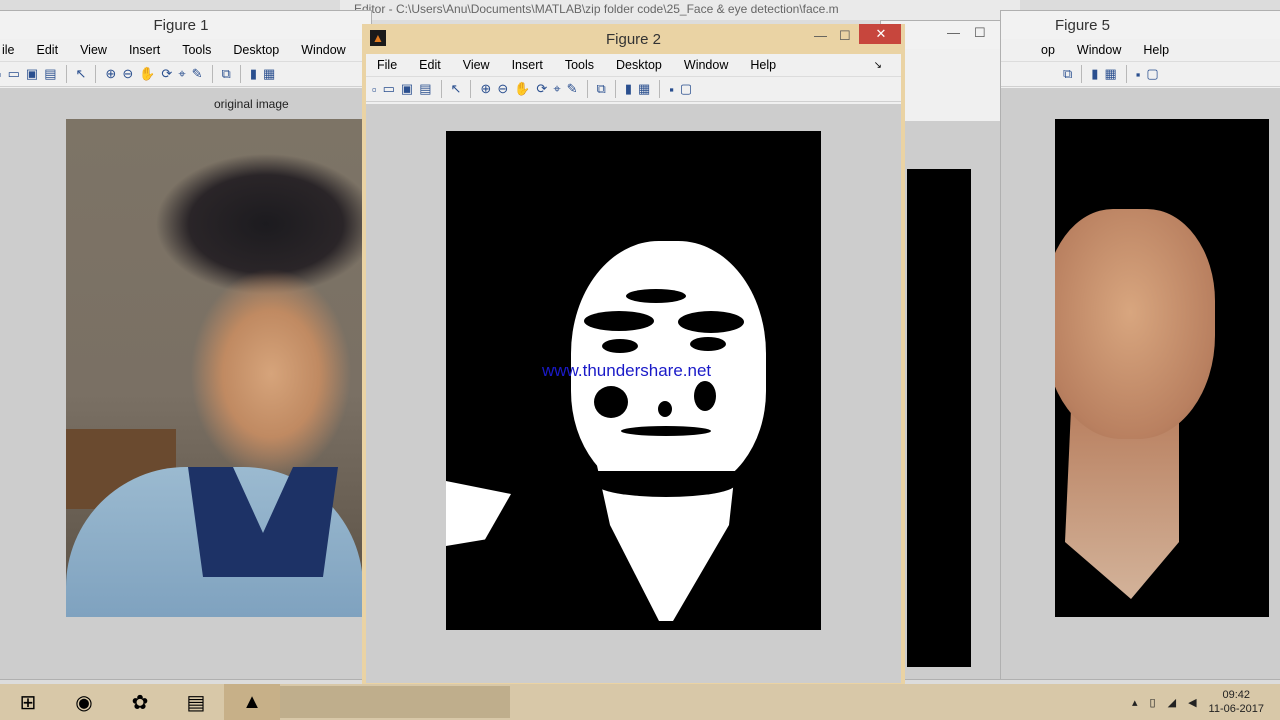 This screenshot has height=720, width=1280. Describe the element at coordinates (878, 65) in the screenshot. I see `dock-arrow-icon: ↘` at that location.